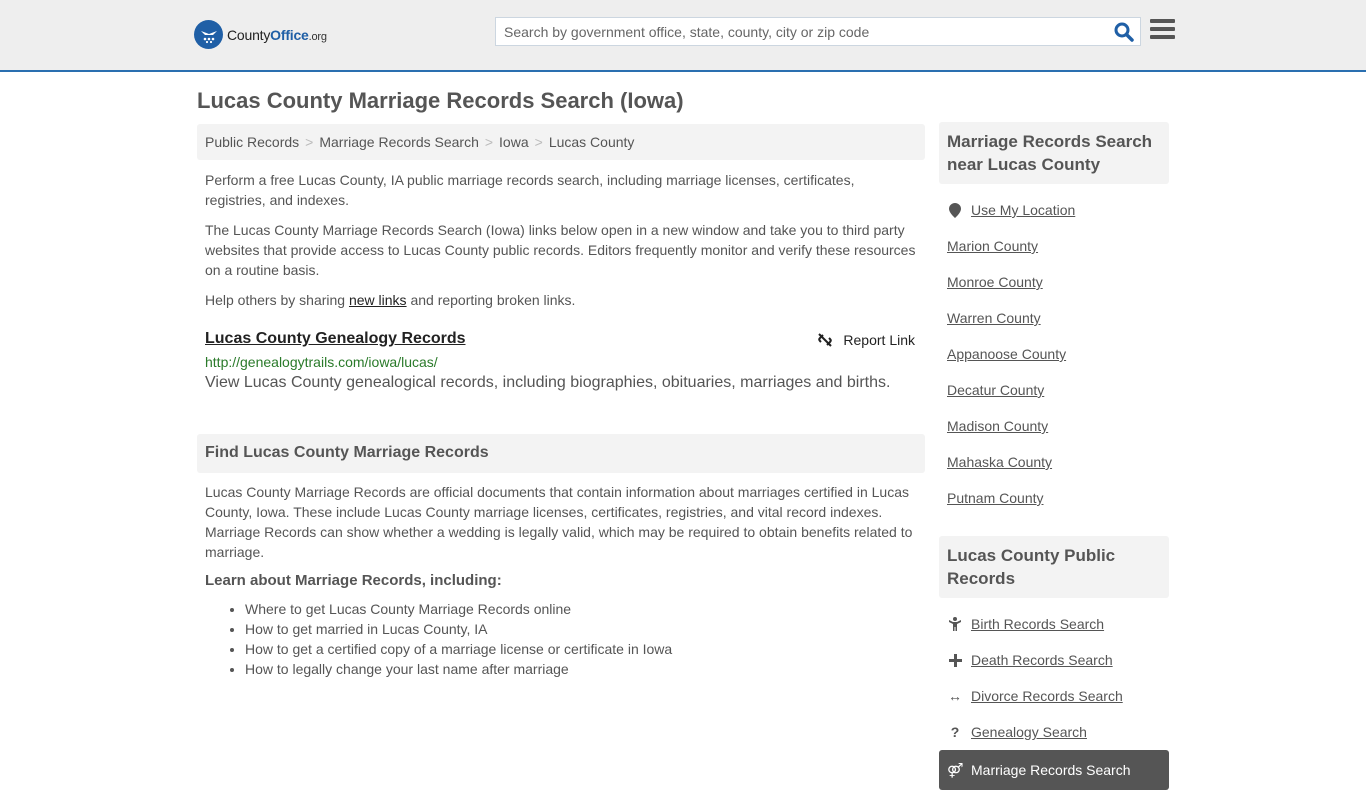 The height and width of the screenshot is (790, 1366). I want to click on countyoffice-logo: CountyOffice.org, so click(260, 34).